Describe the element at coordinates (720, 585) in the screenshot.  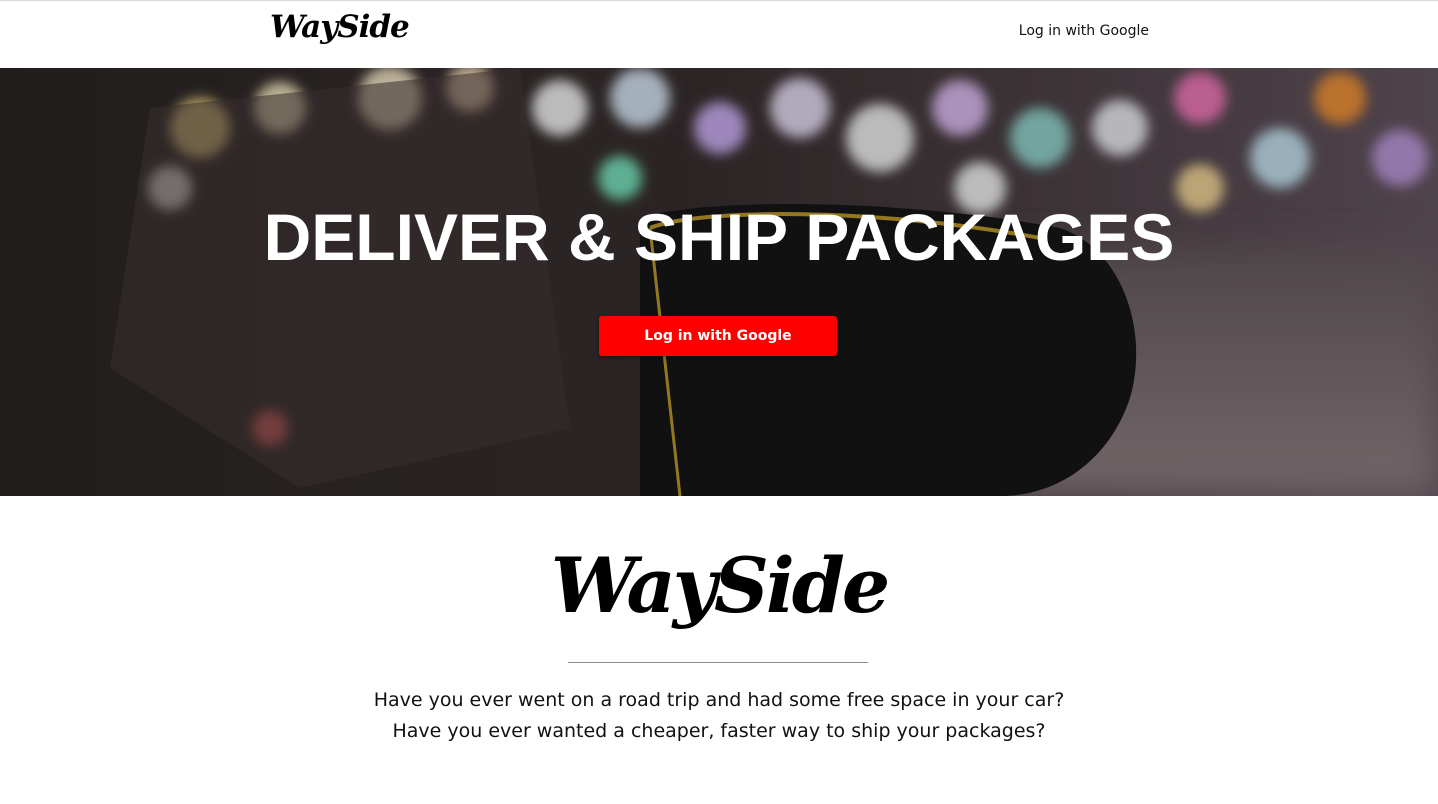
I see `about-brand-logo: WaySide` at that location.